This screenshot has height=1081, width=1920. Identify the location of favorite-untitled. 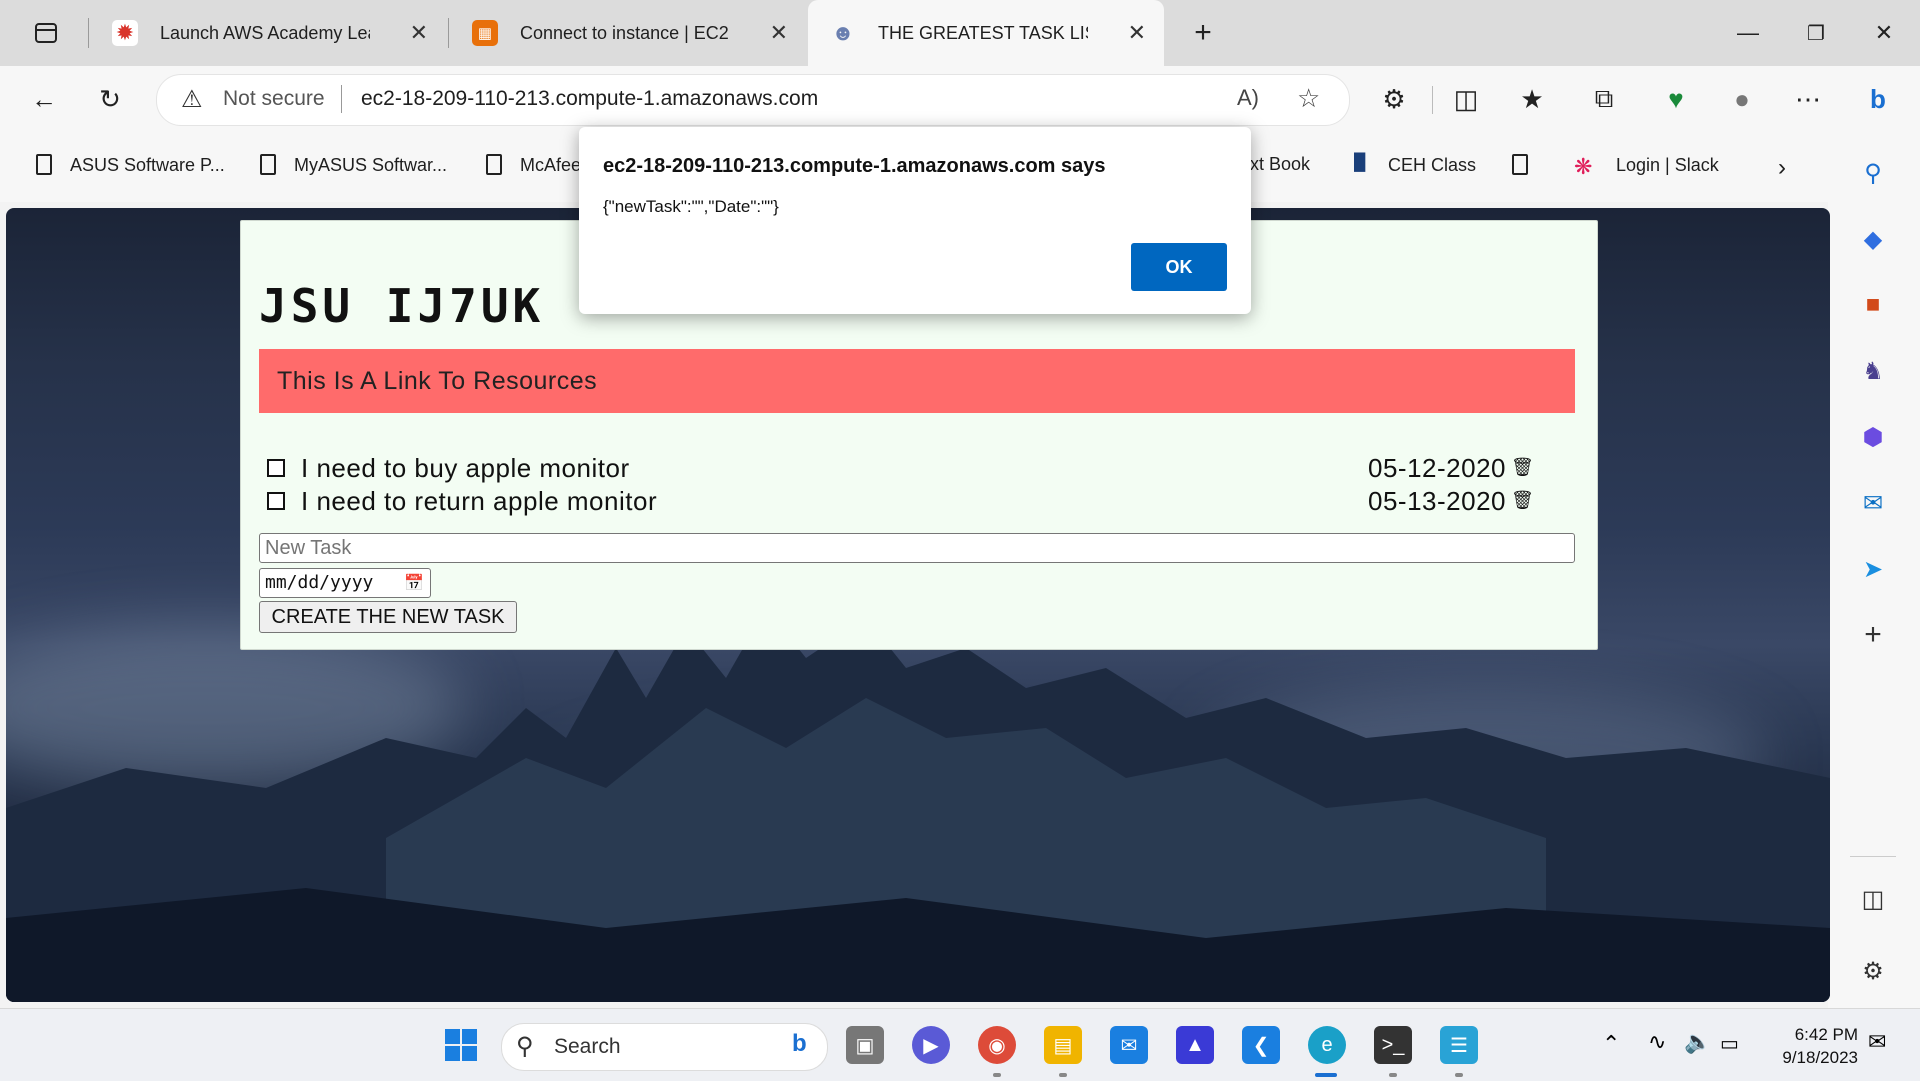
(1529, 165).